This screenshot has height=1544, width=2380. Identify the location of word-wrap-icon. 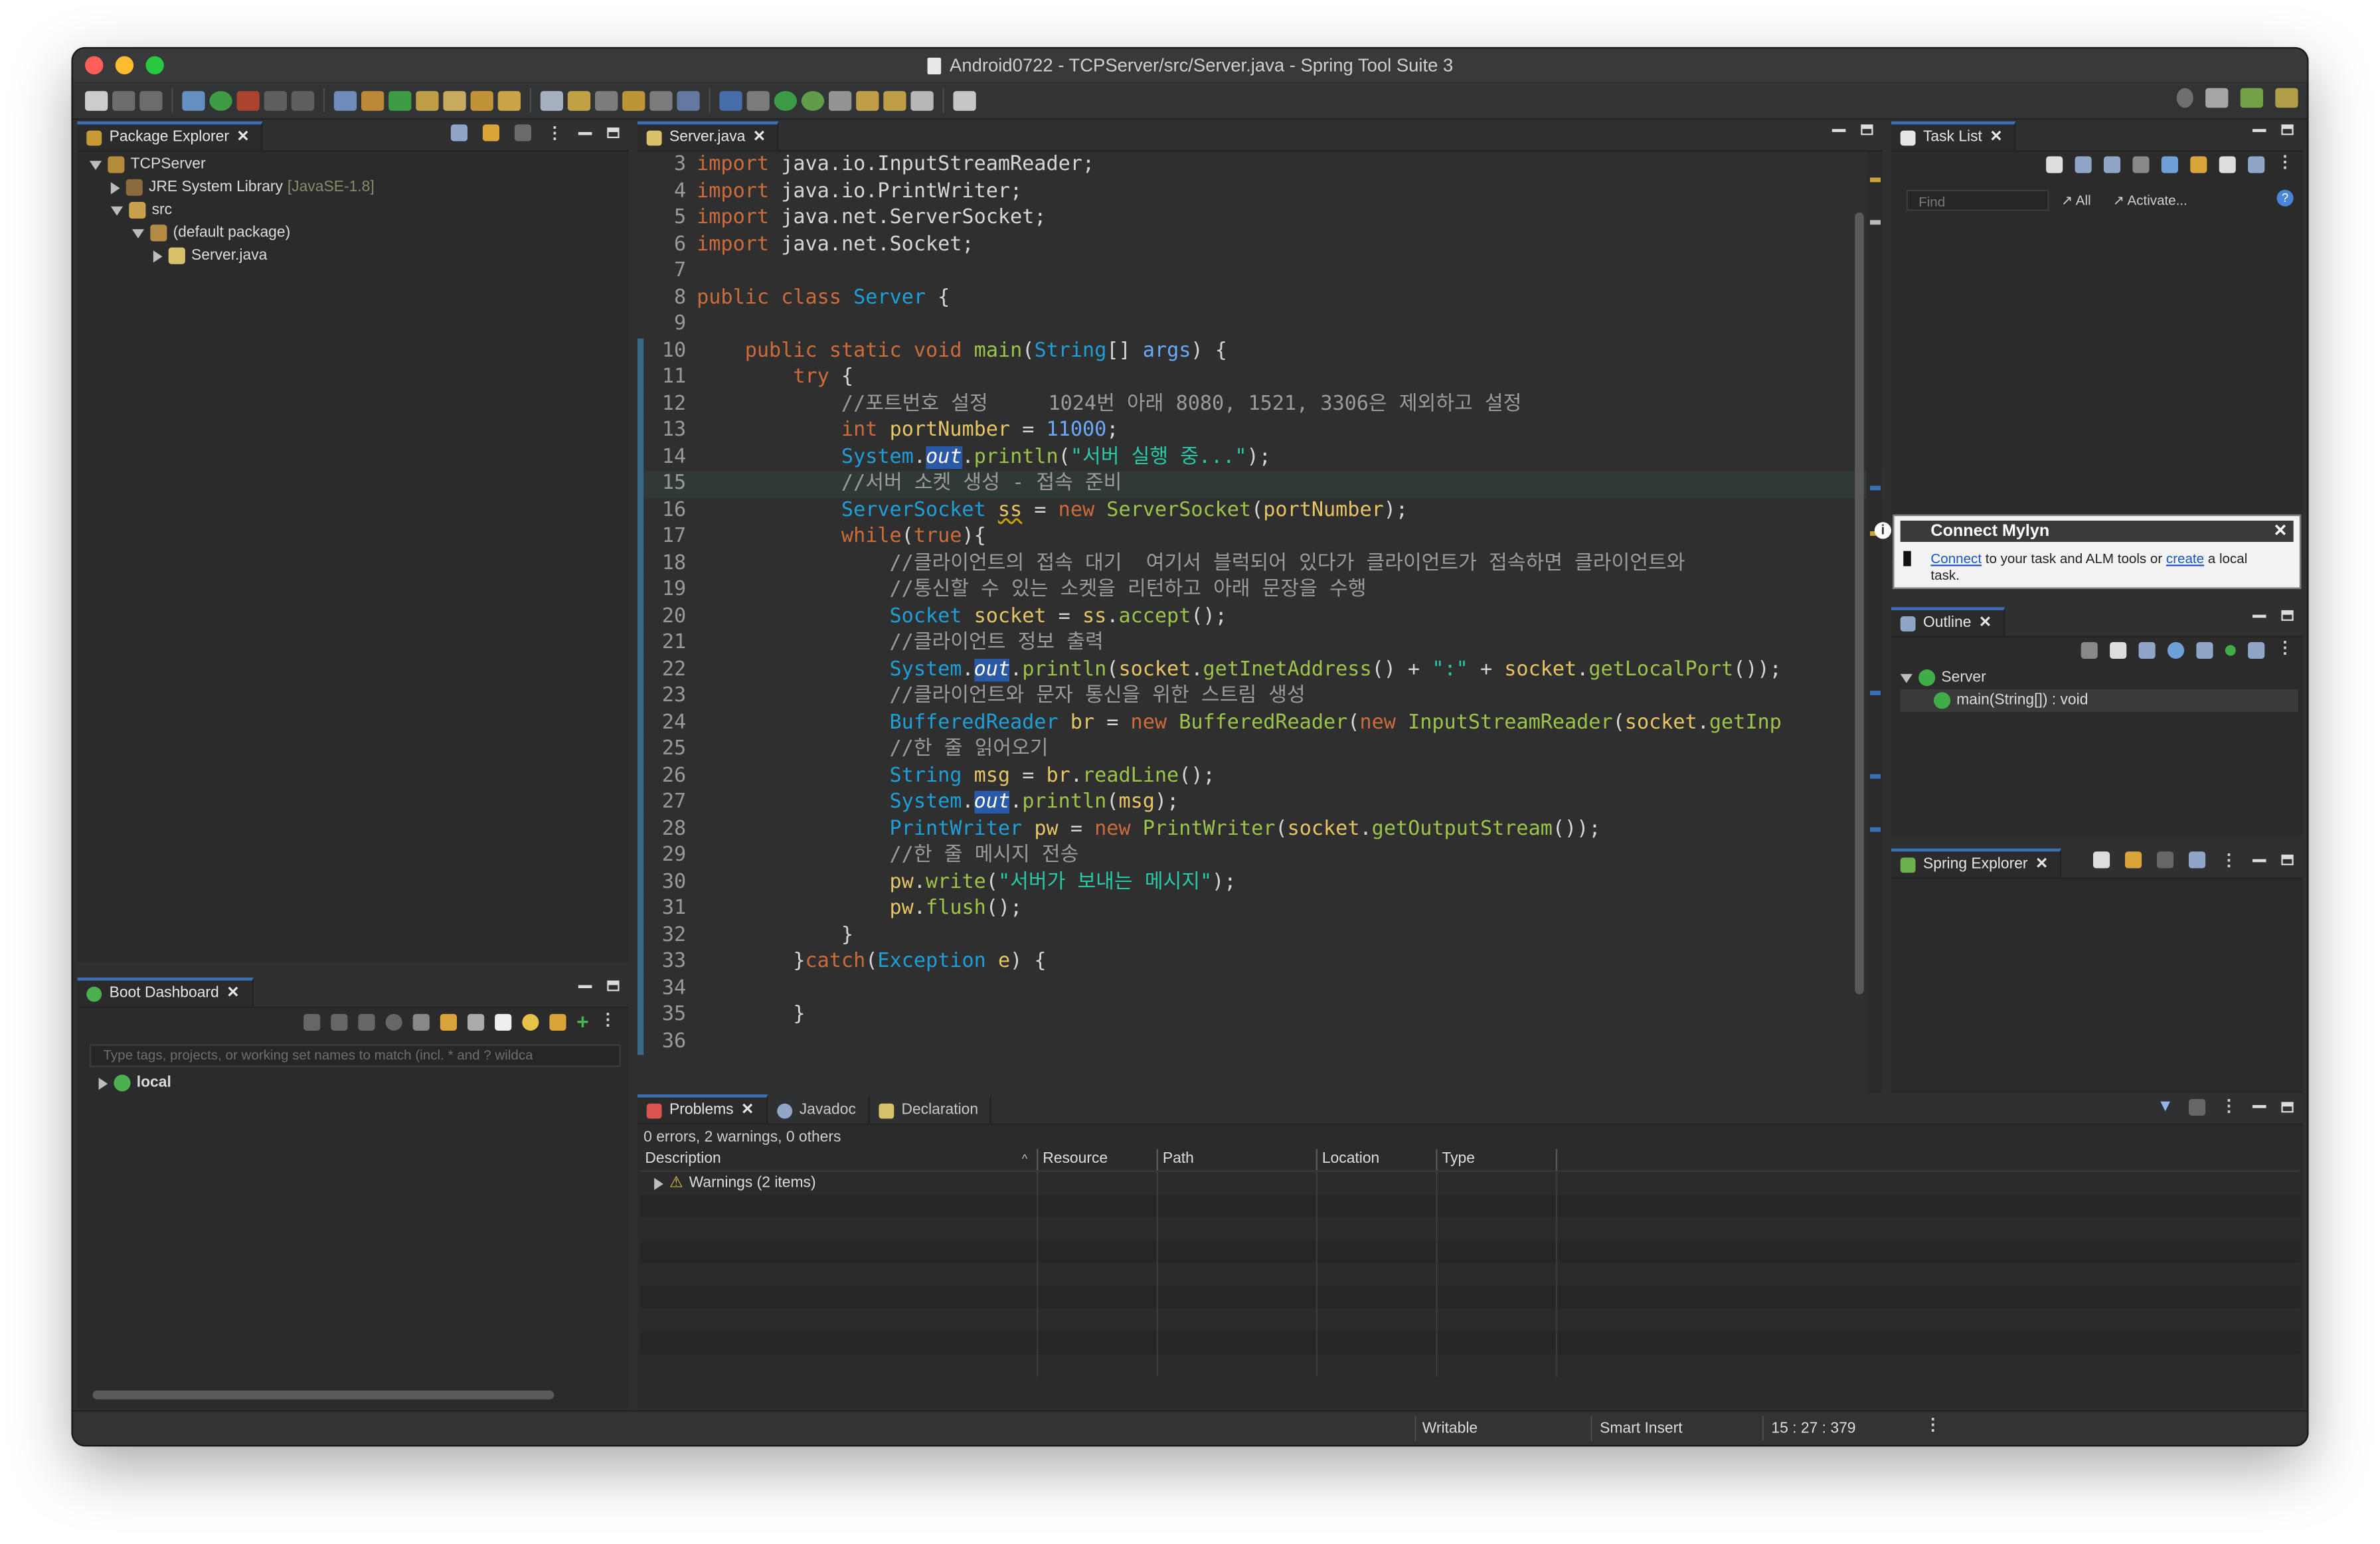
(661, 100).